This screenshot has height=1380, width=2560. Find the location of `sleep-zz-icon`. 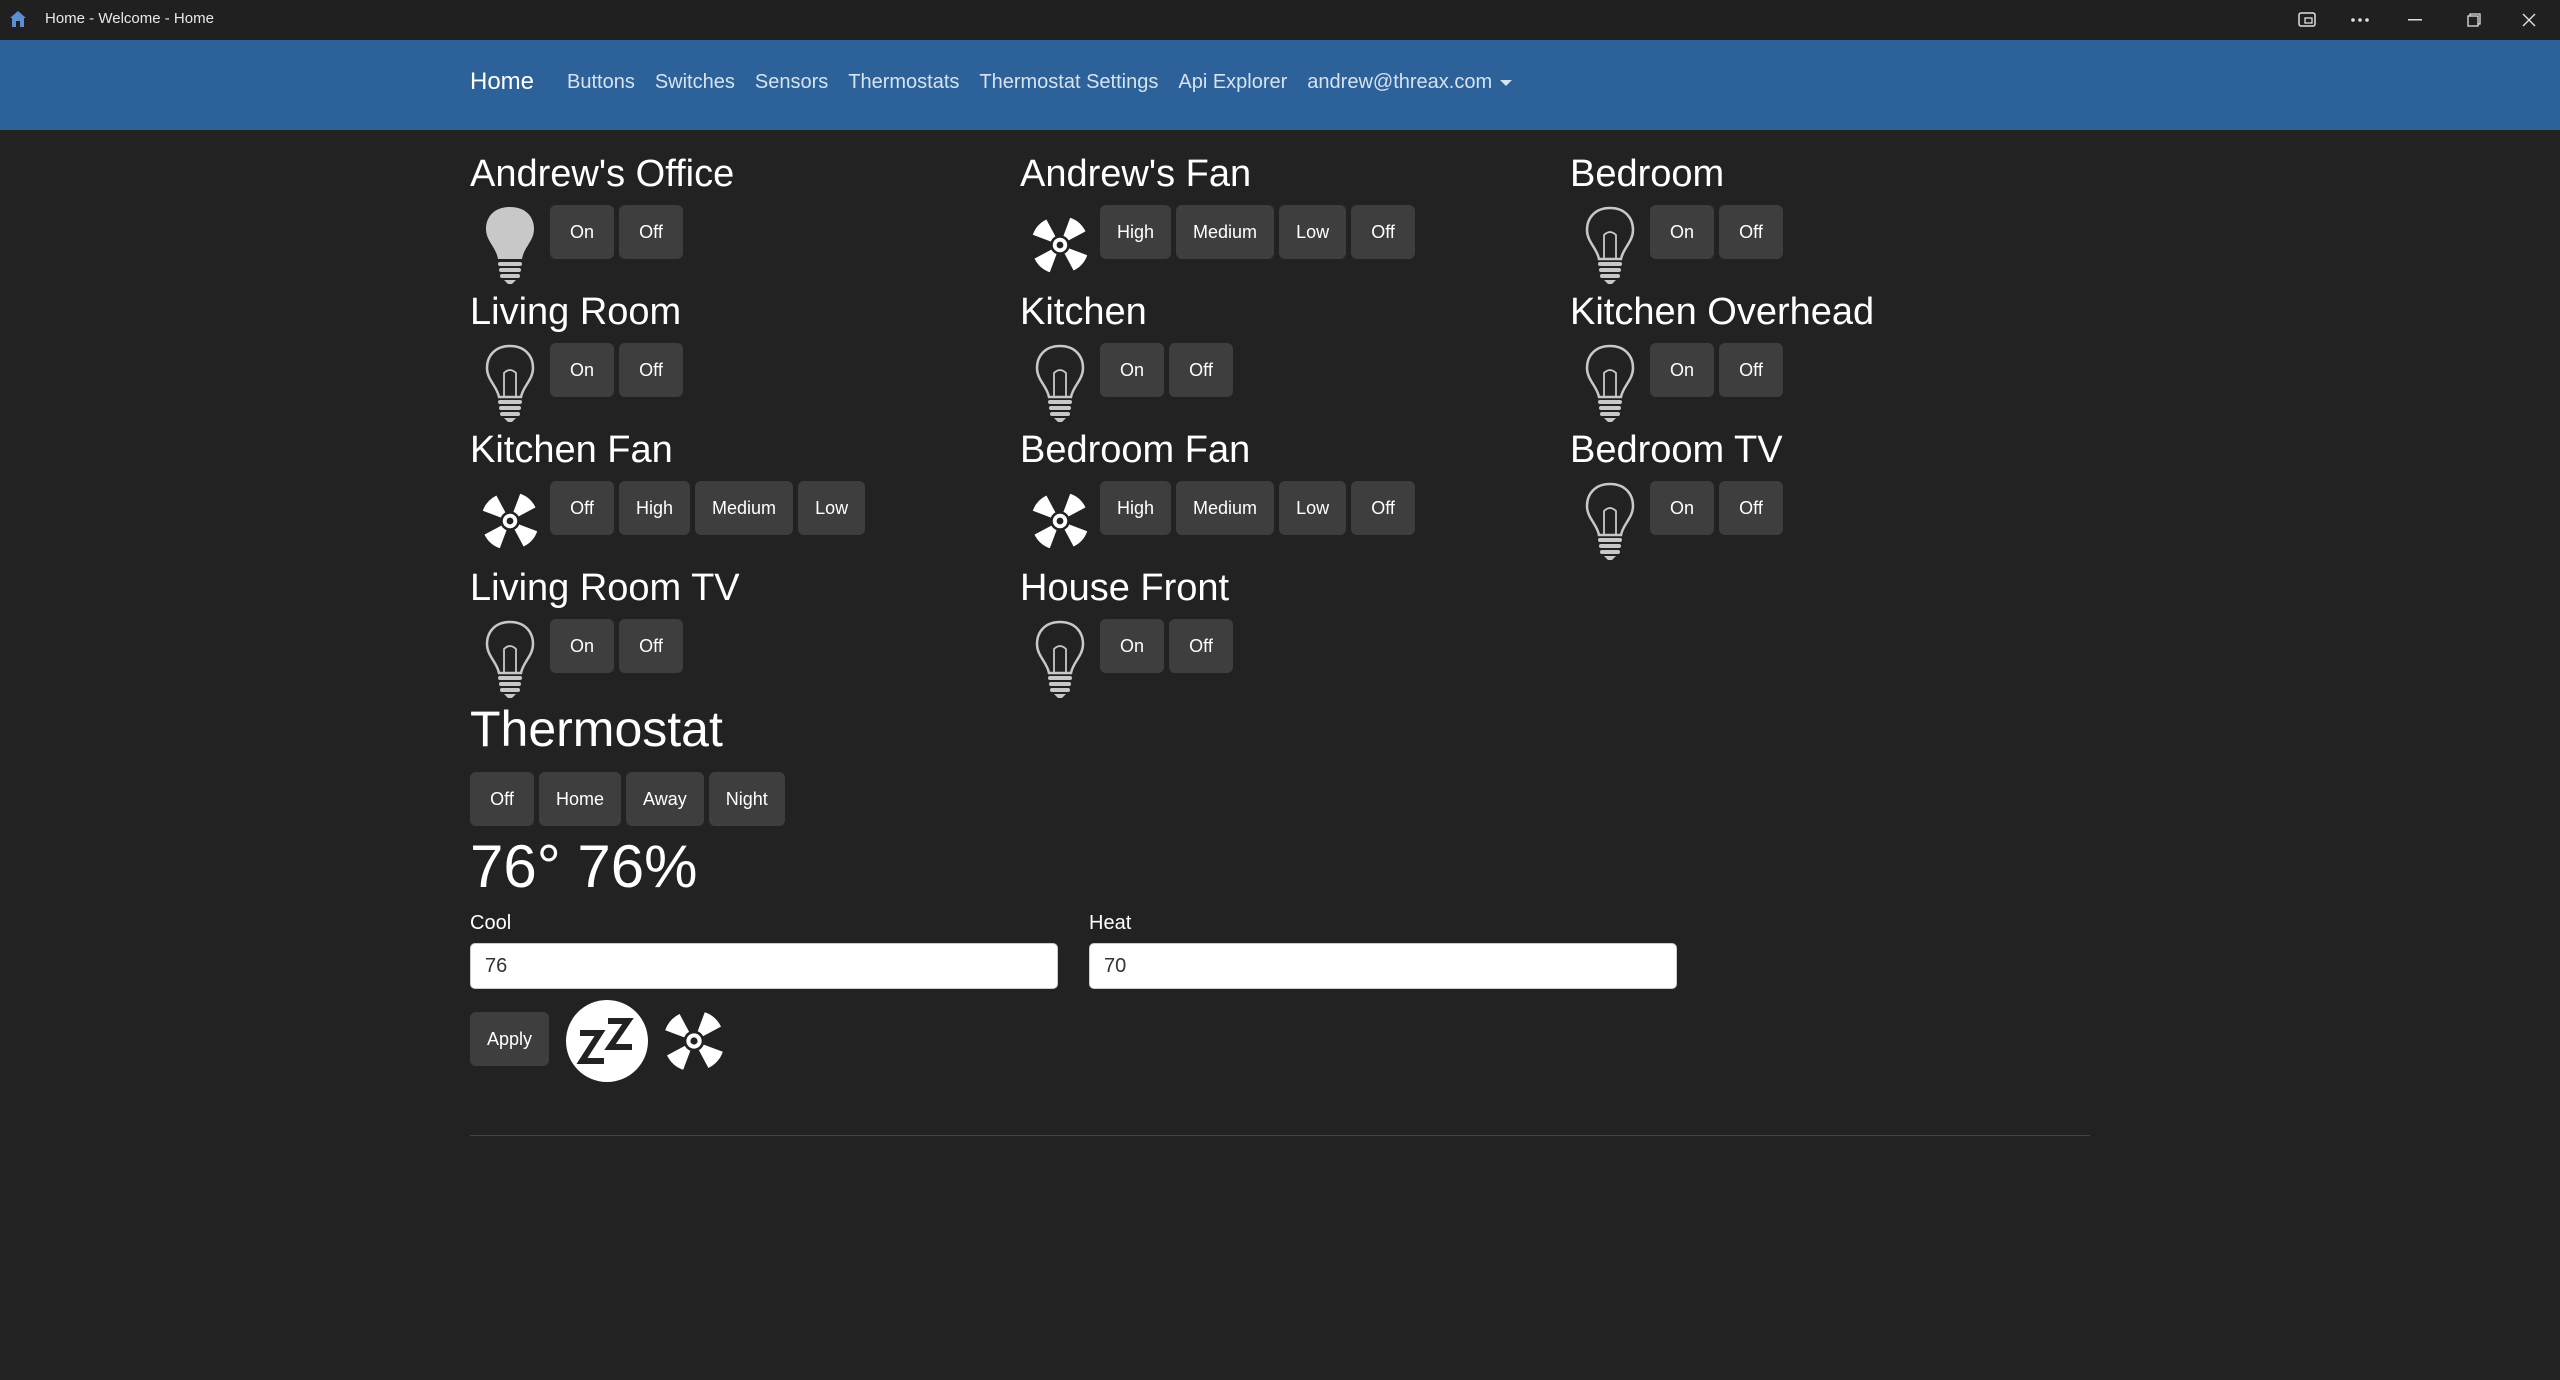

sleep-zz-icon is located at coordinates (607, 1041).